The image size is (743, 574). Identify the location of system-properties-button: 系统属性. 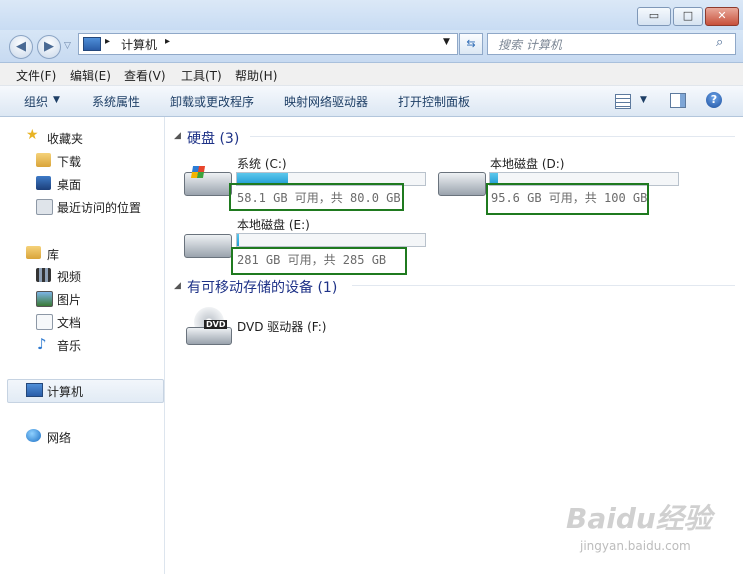
(116, 101).